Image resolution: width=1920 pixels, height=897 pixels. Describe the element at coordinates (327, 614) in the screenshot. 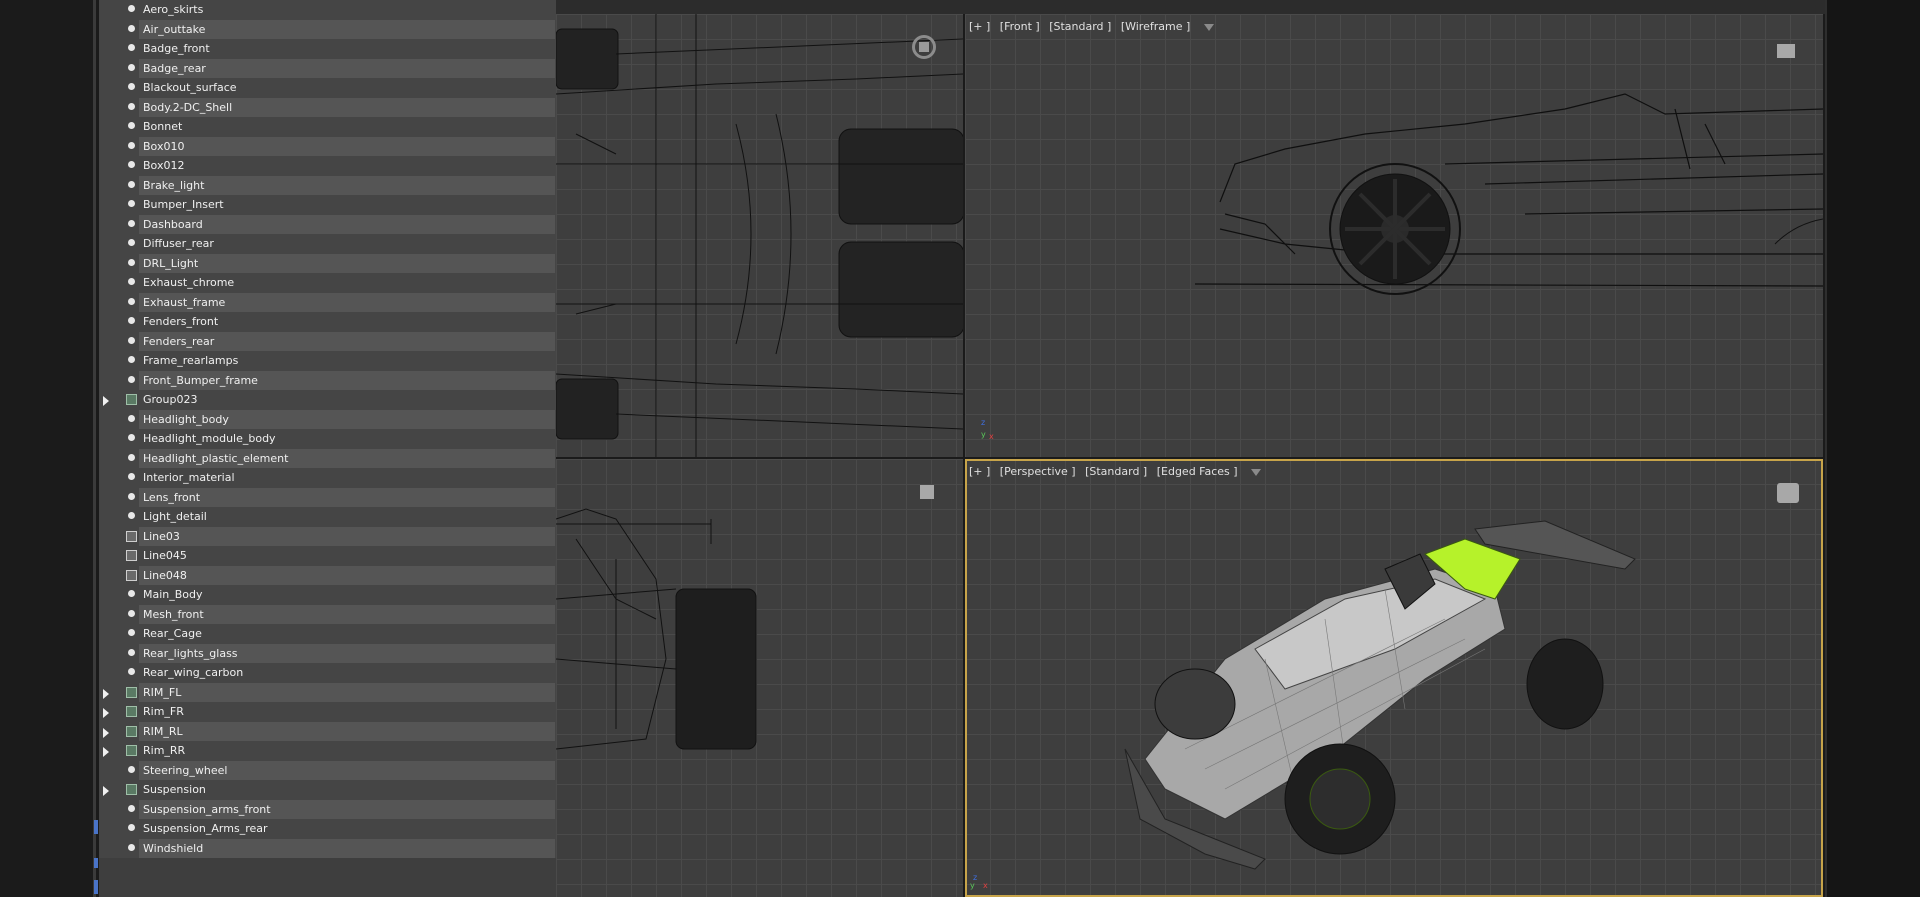

I see `scene-explorer-item: Mesh_front` at that location.